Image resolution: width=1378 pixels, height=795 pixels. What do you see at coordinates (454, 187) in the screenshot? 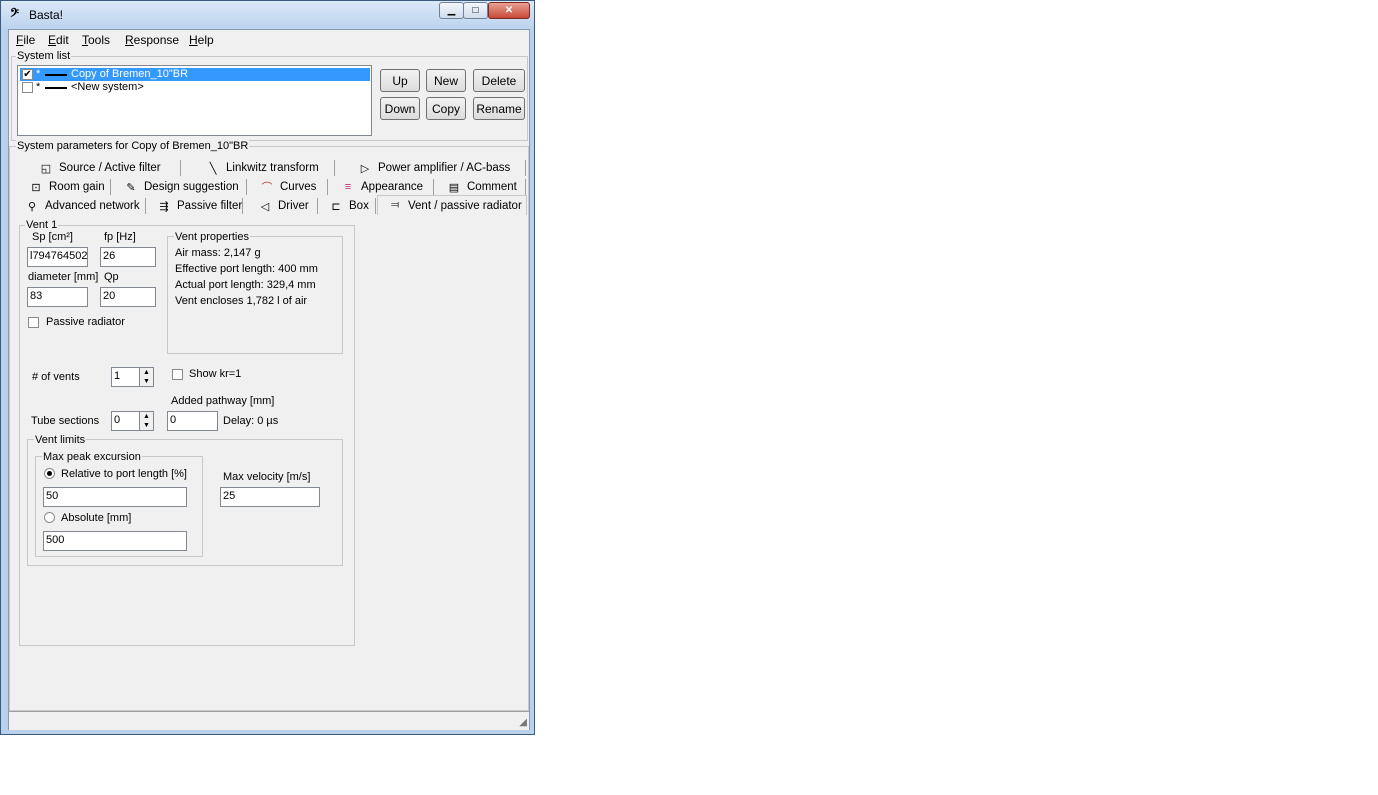
I see `comment-icon: ▤` at bounding box center [454, 187].